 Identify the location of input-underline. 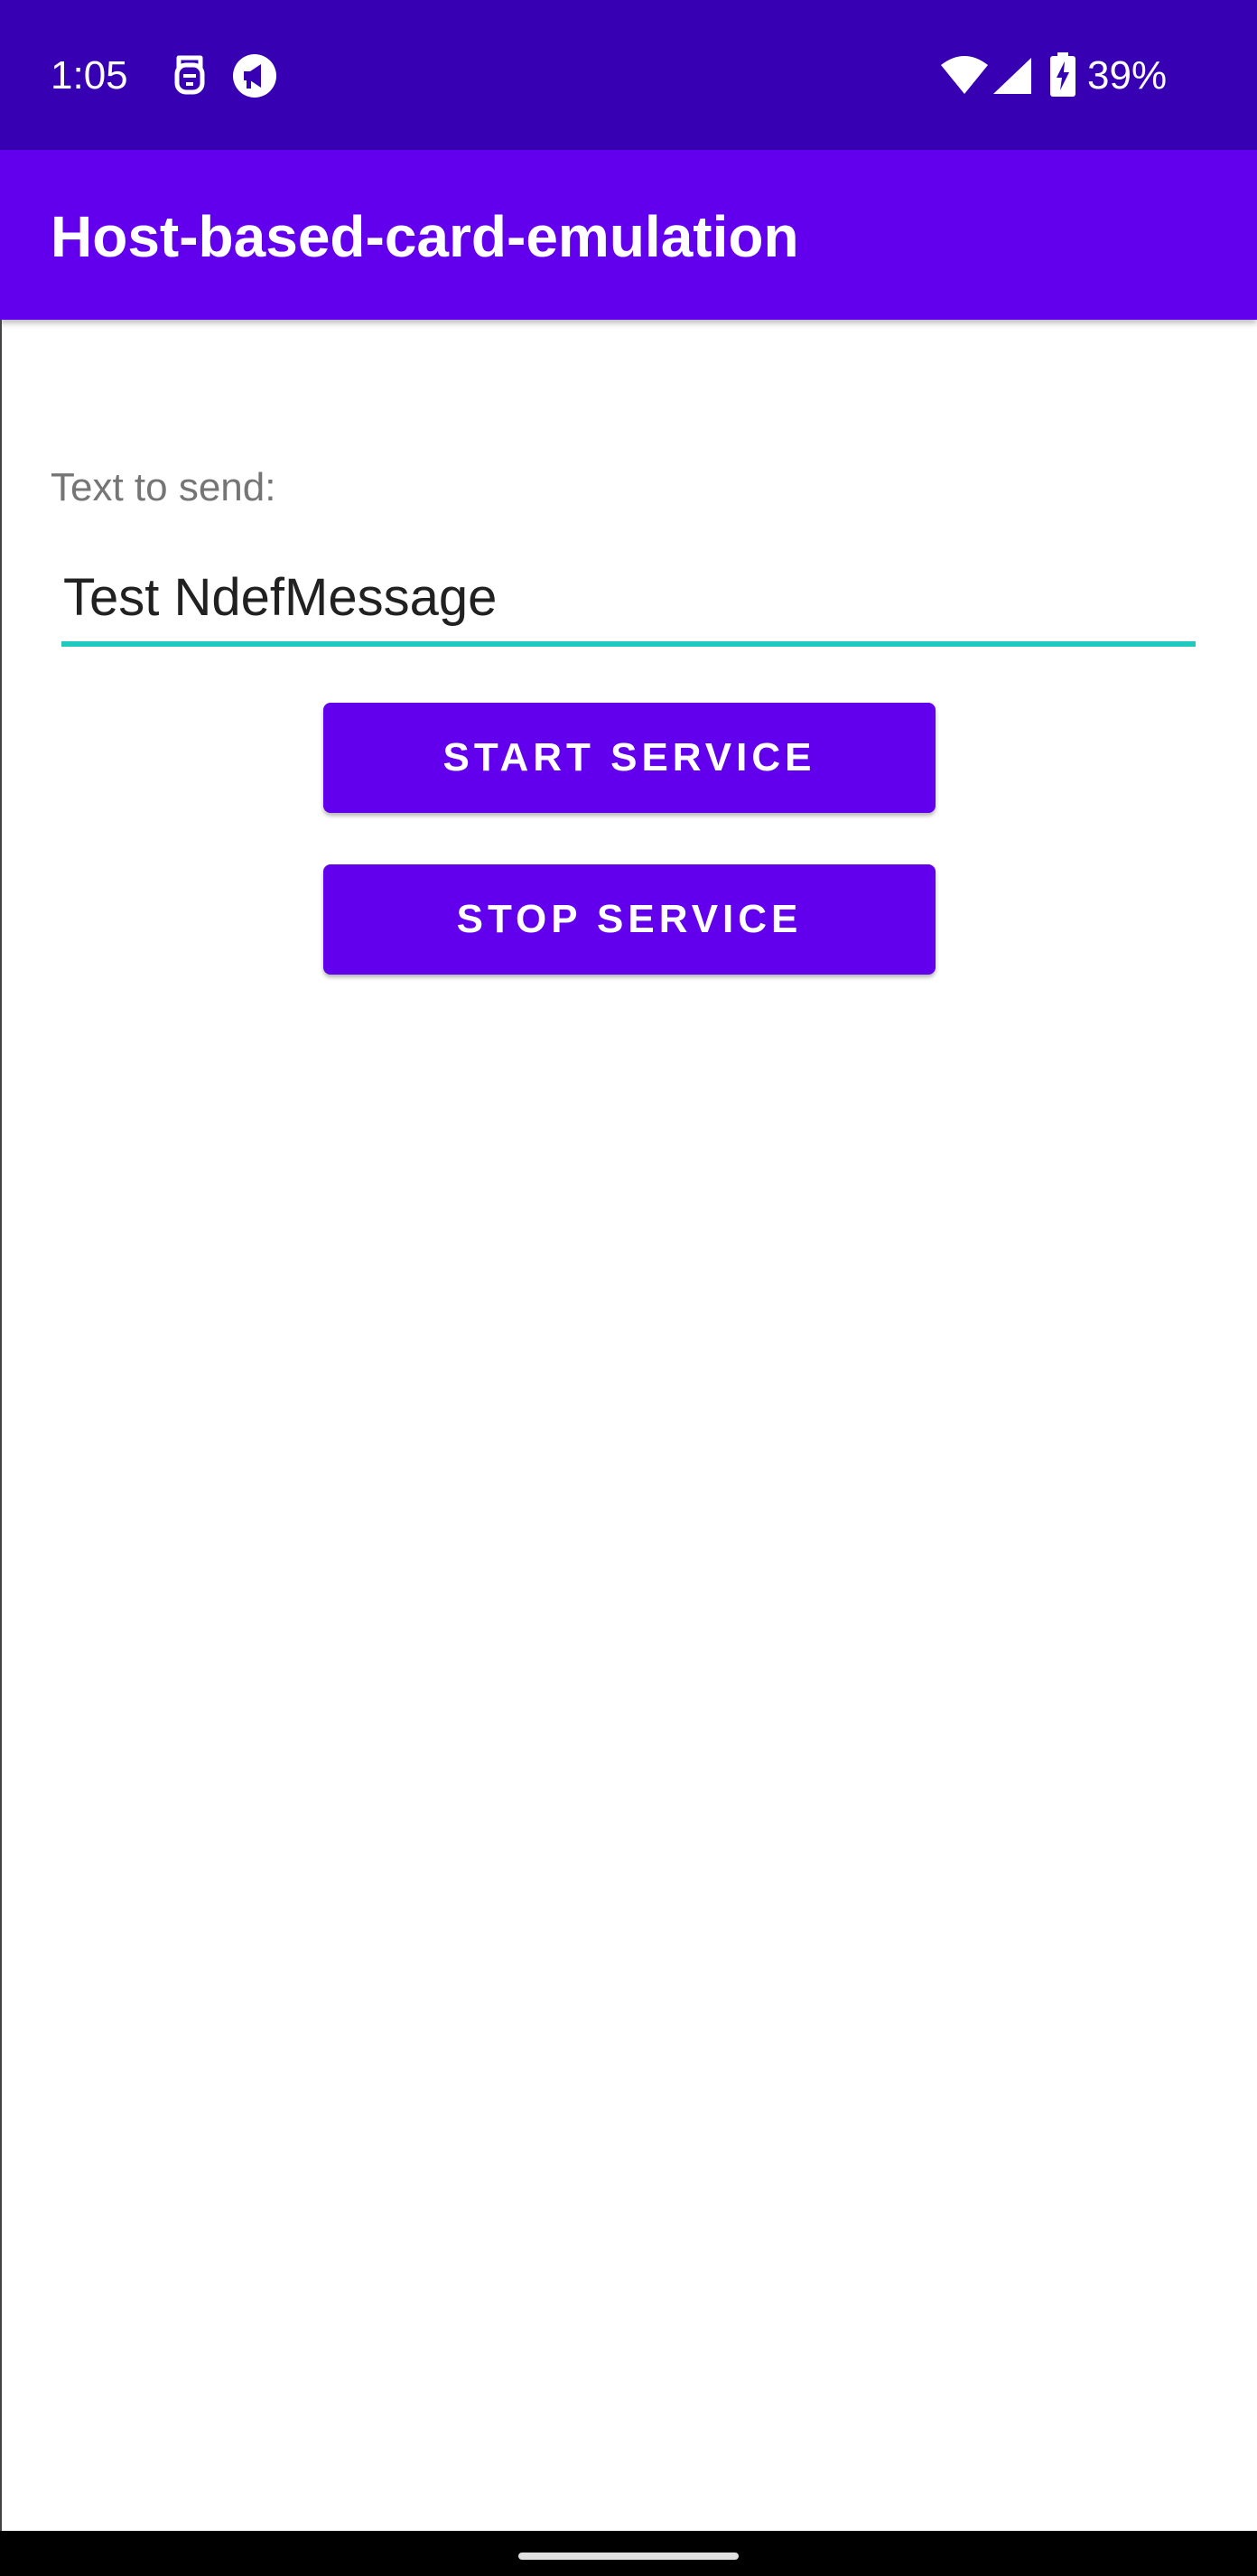
(628, 644).